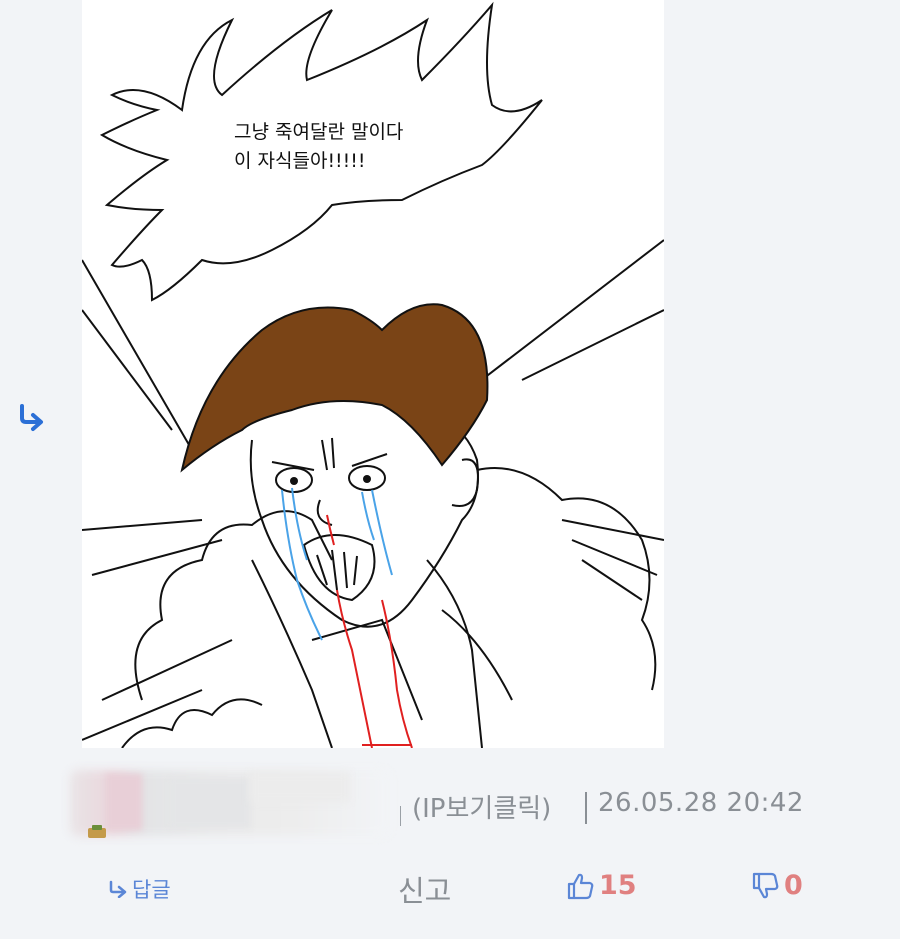  I want to click on comment-actions: 답글 신고 15 0, so click(450, 890).